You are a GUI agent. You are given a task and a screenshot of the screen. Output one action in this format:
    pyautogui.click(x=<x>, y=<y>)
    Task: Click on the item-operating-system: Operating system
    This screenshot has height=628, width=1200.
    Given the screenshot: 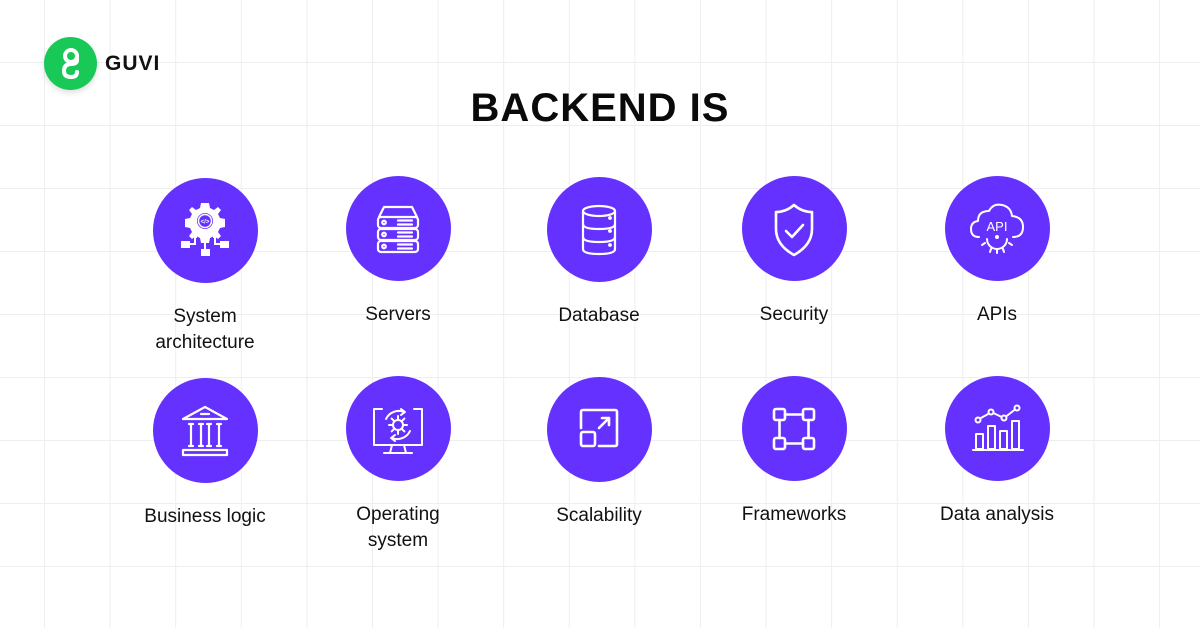 What is the action you would take?
    pyautogui.click(x=398, y=465)
    